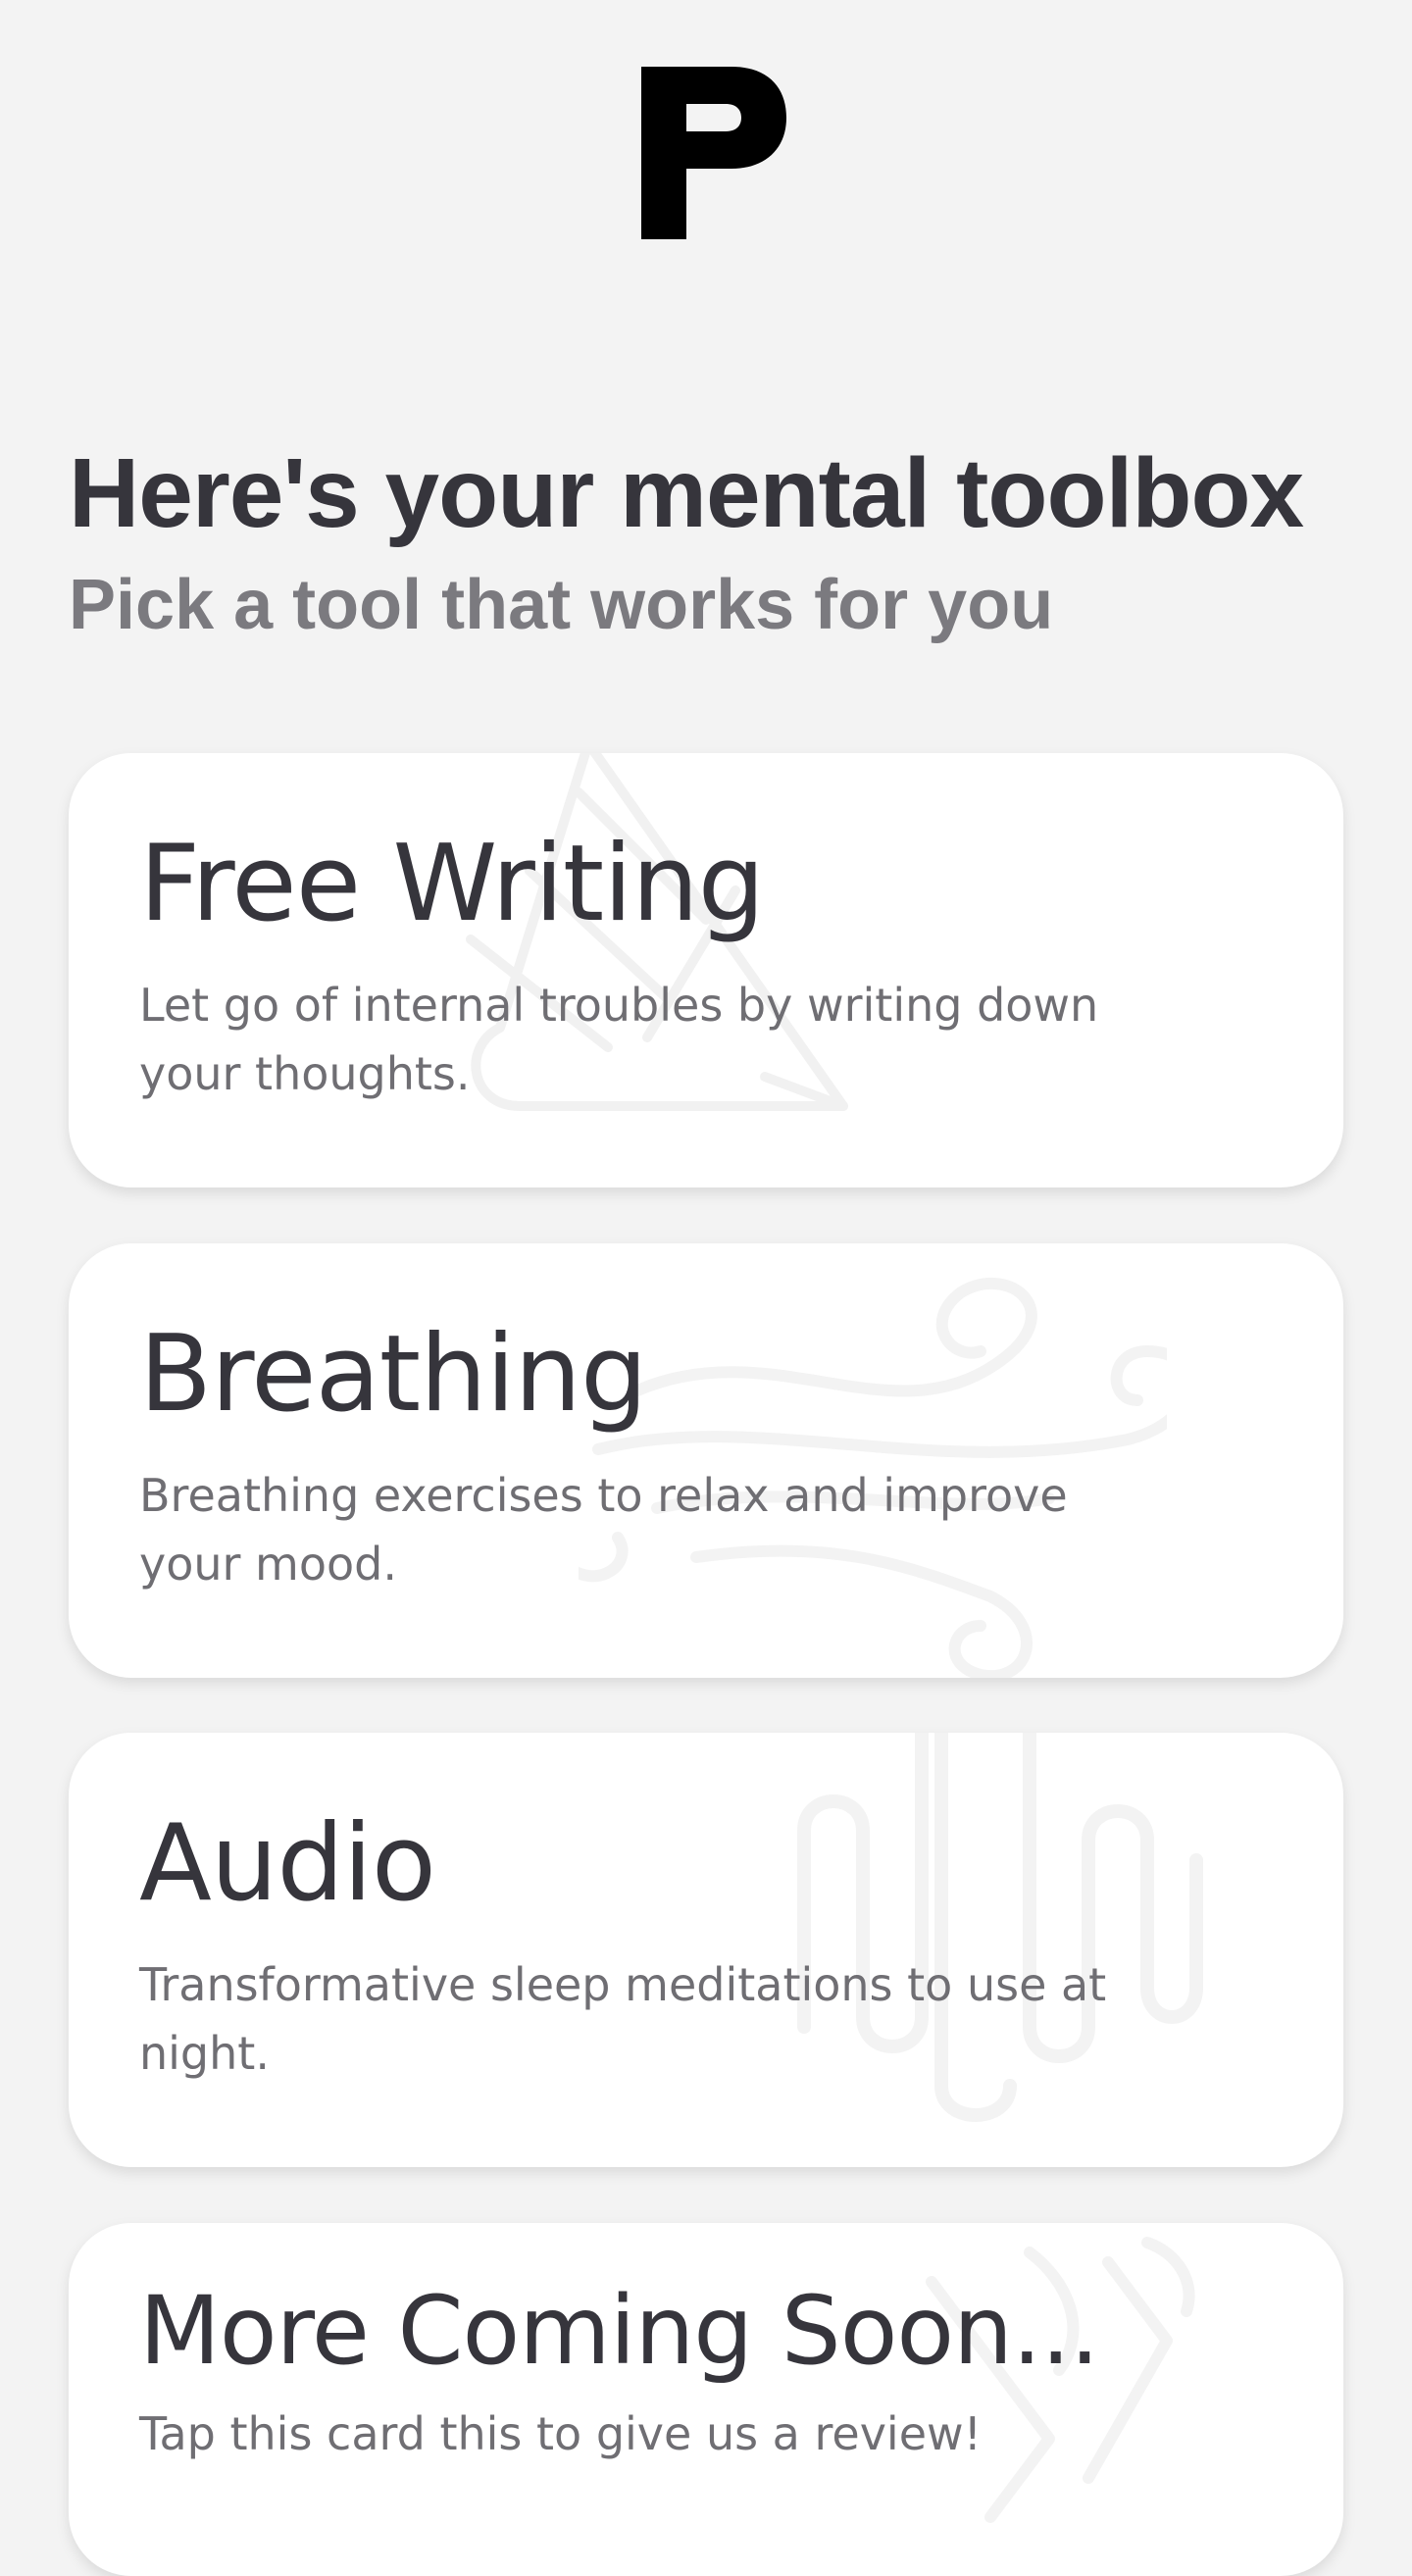 The height and width of the screenshot is (2576, 1412). I want to click on card-description: Tap this card this to give us a review!, so click(561, 2434).